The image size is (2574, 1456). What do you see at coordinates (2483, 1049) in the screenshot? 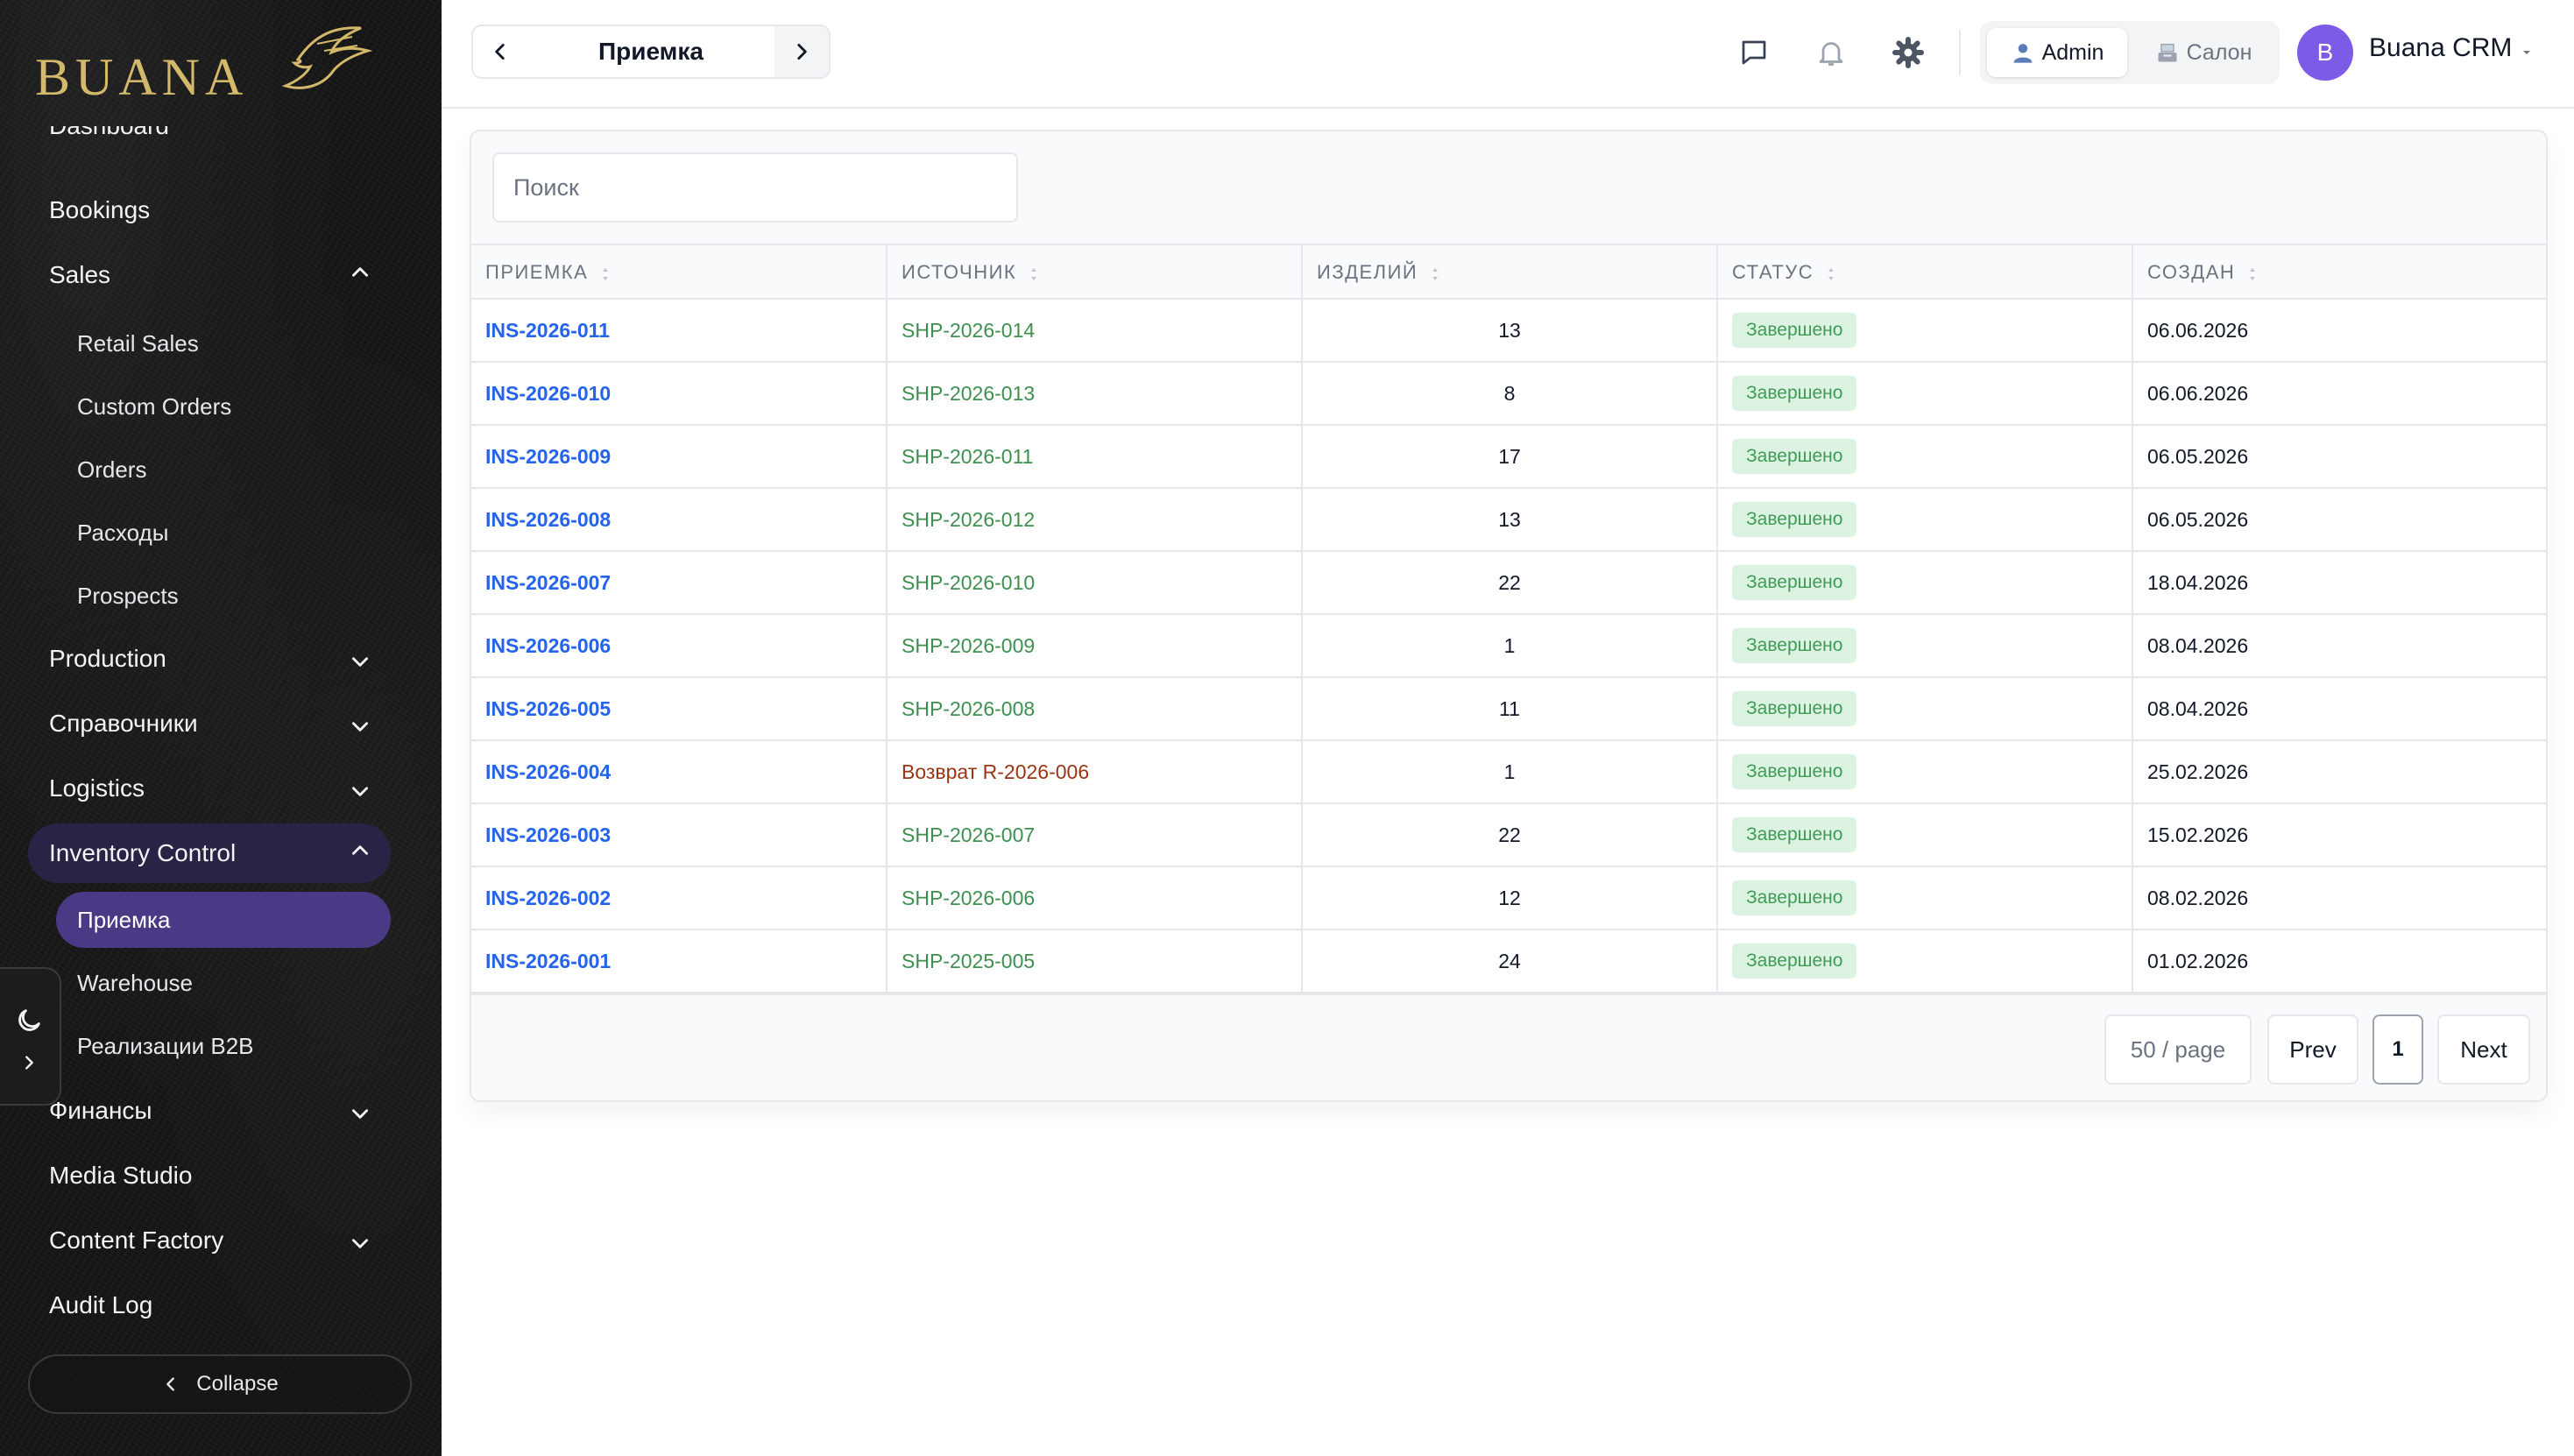
I see `next-page-button: Next` at bounding box center [2483, 1049].